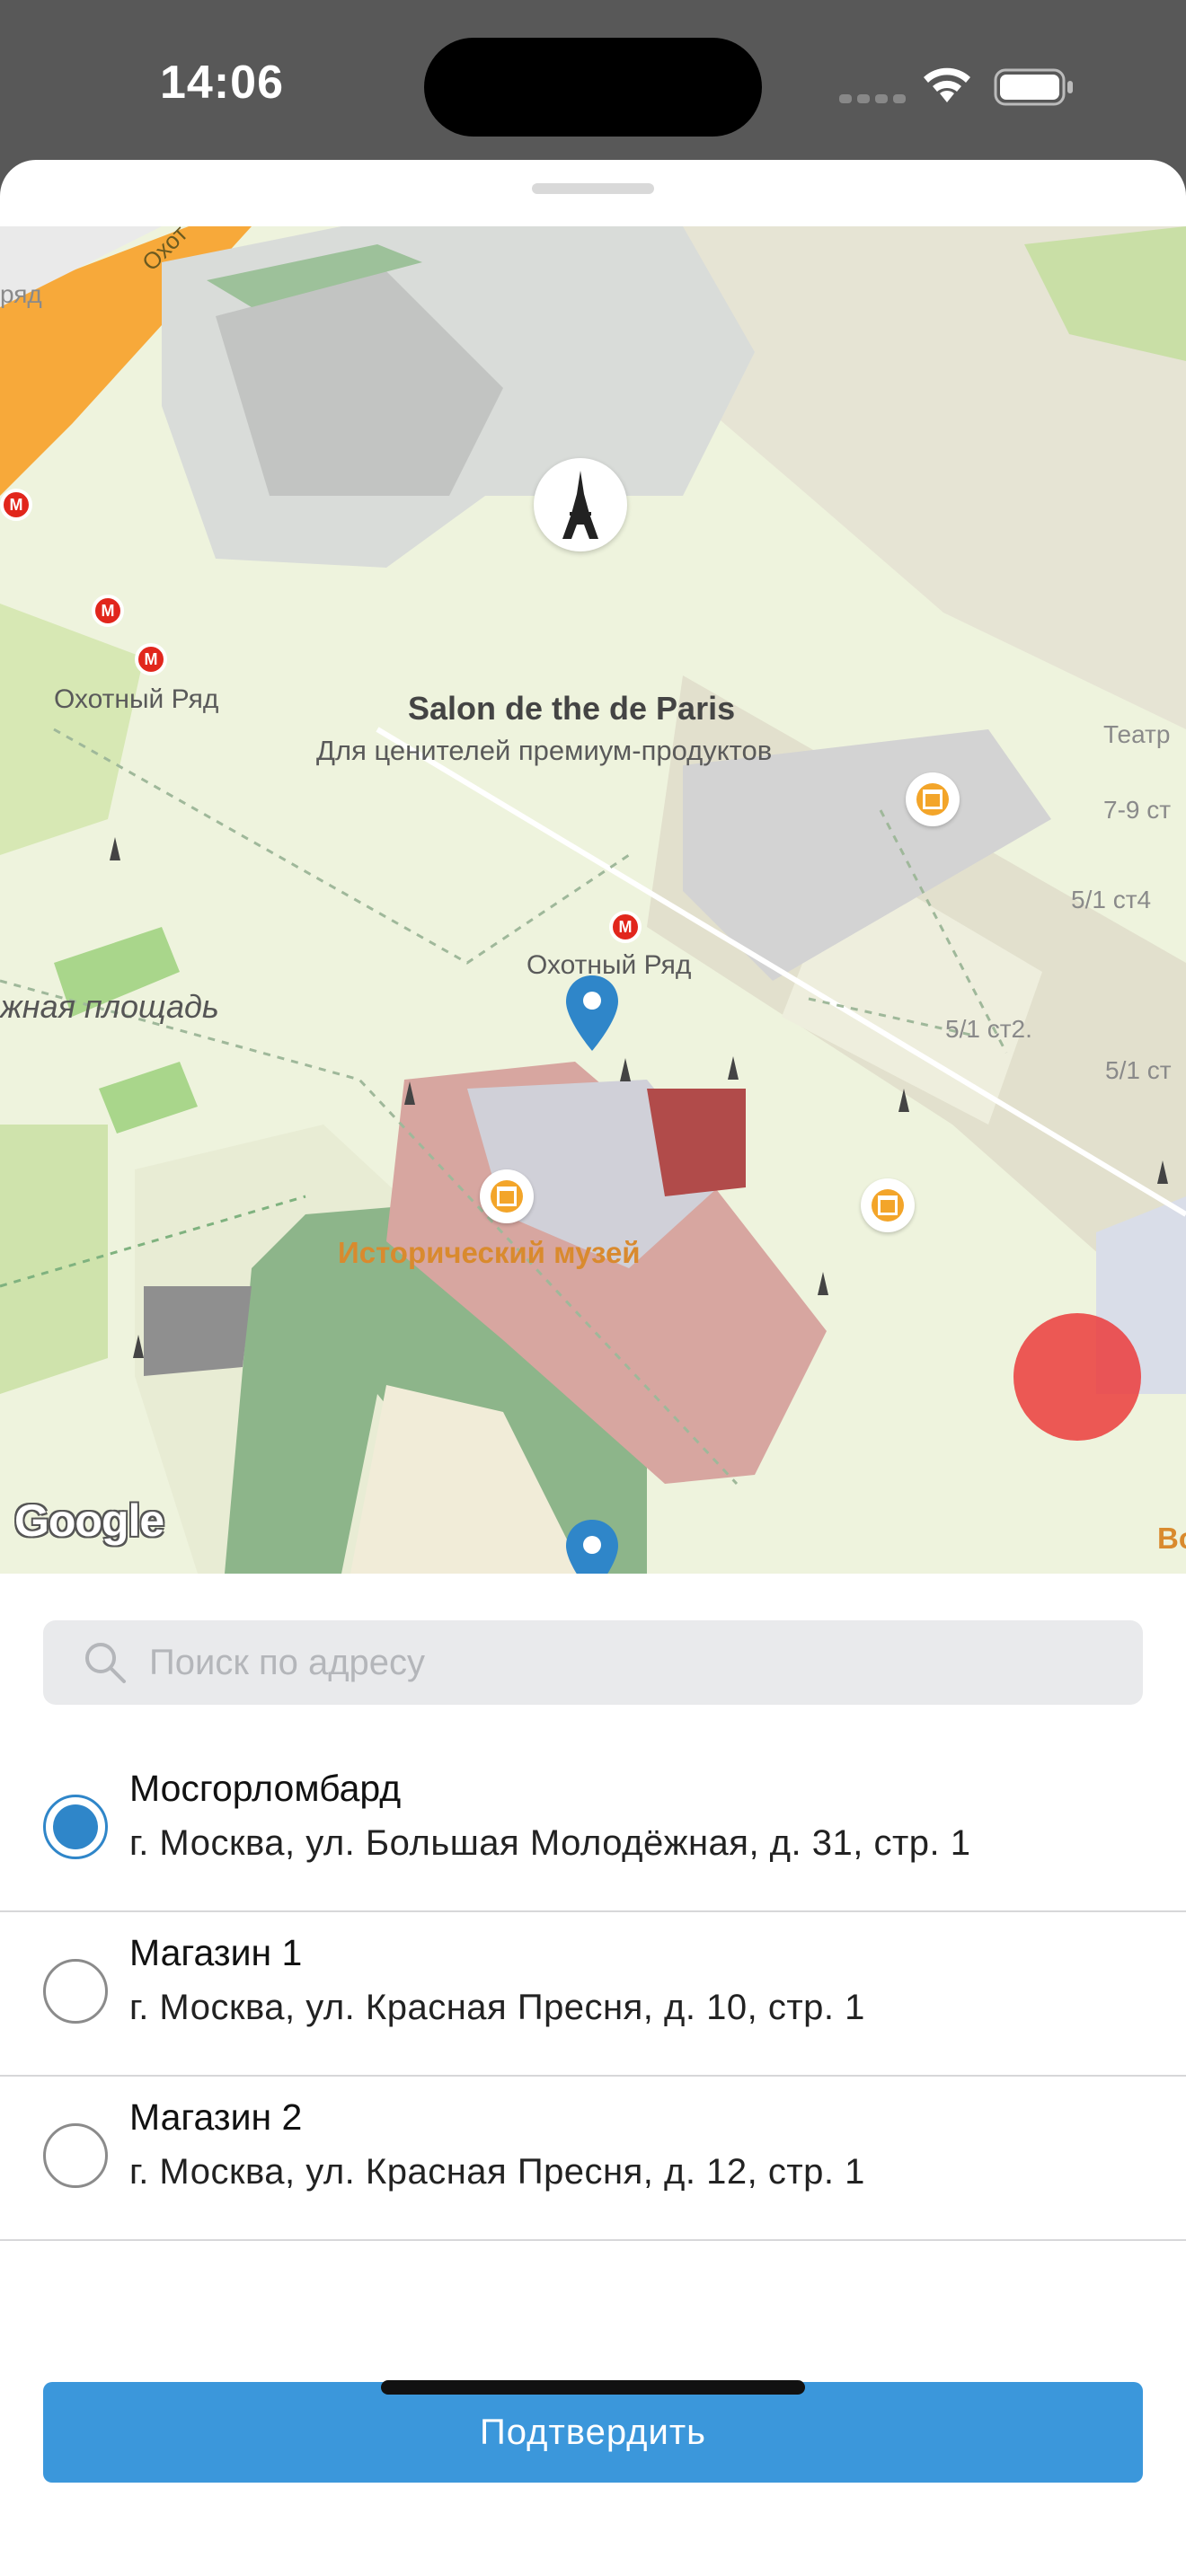  I want to click on map-label-square: жная площадь, so click(109, 1006).